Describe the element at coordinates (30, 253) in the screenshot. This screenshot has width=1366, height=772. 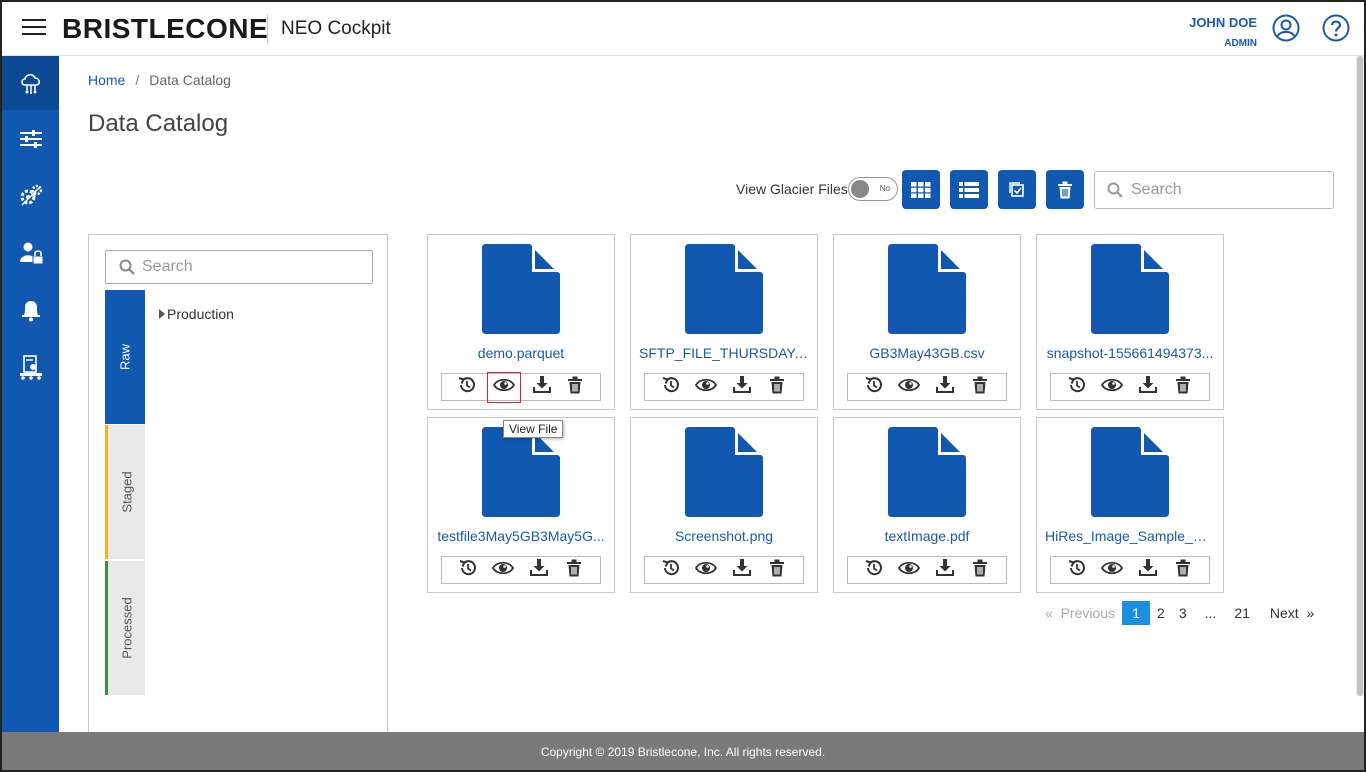
I see `sidebar-item-user-management` at that location.